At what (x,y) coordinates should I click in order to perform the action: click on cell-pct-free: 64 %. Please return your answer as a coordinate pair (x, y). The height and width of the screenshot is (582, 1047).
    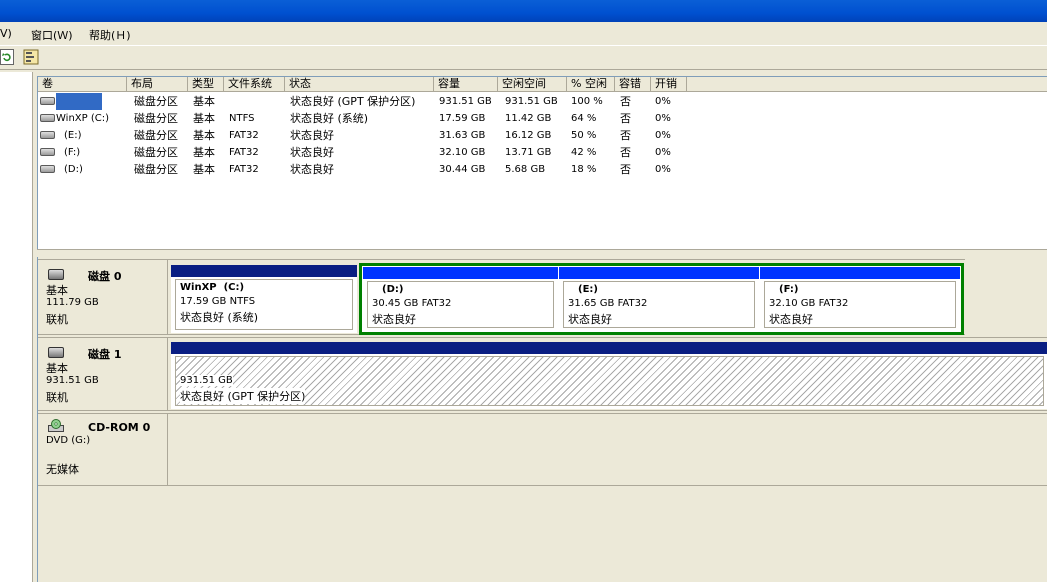
    Looking at the image, I should click on (584, 118).